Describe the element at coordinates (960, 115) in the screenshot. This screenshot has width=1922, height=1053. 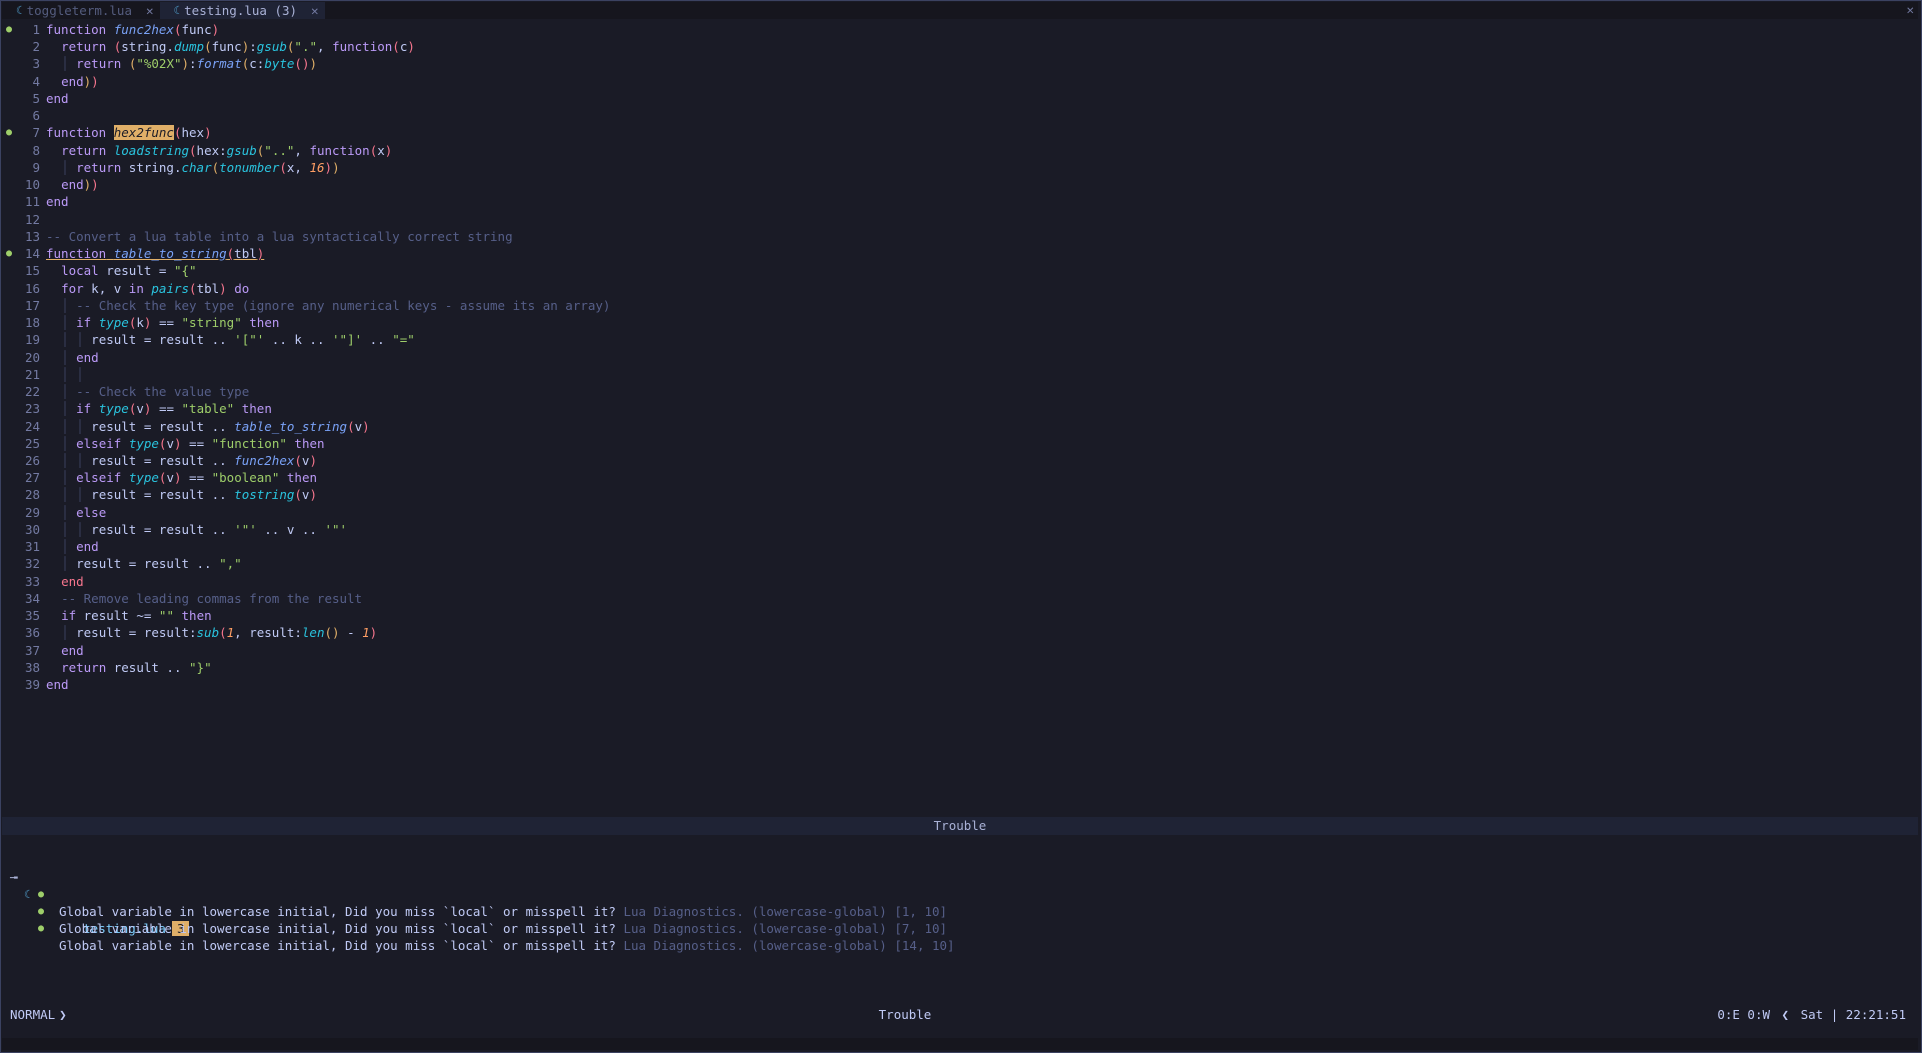
I see `code-line: 6` at that location.